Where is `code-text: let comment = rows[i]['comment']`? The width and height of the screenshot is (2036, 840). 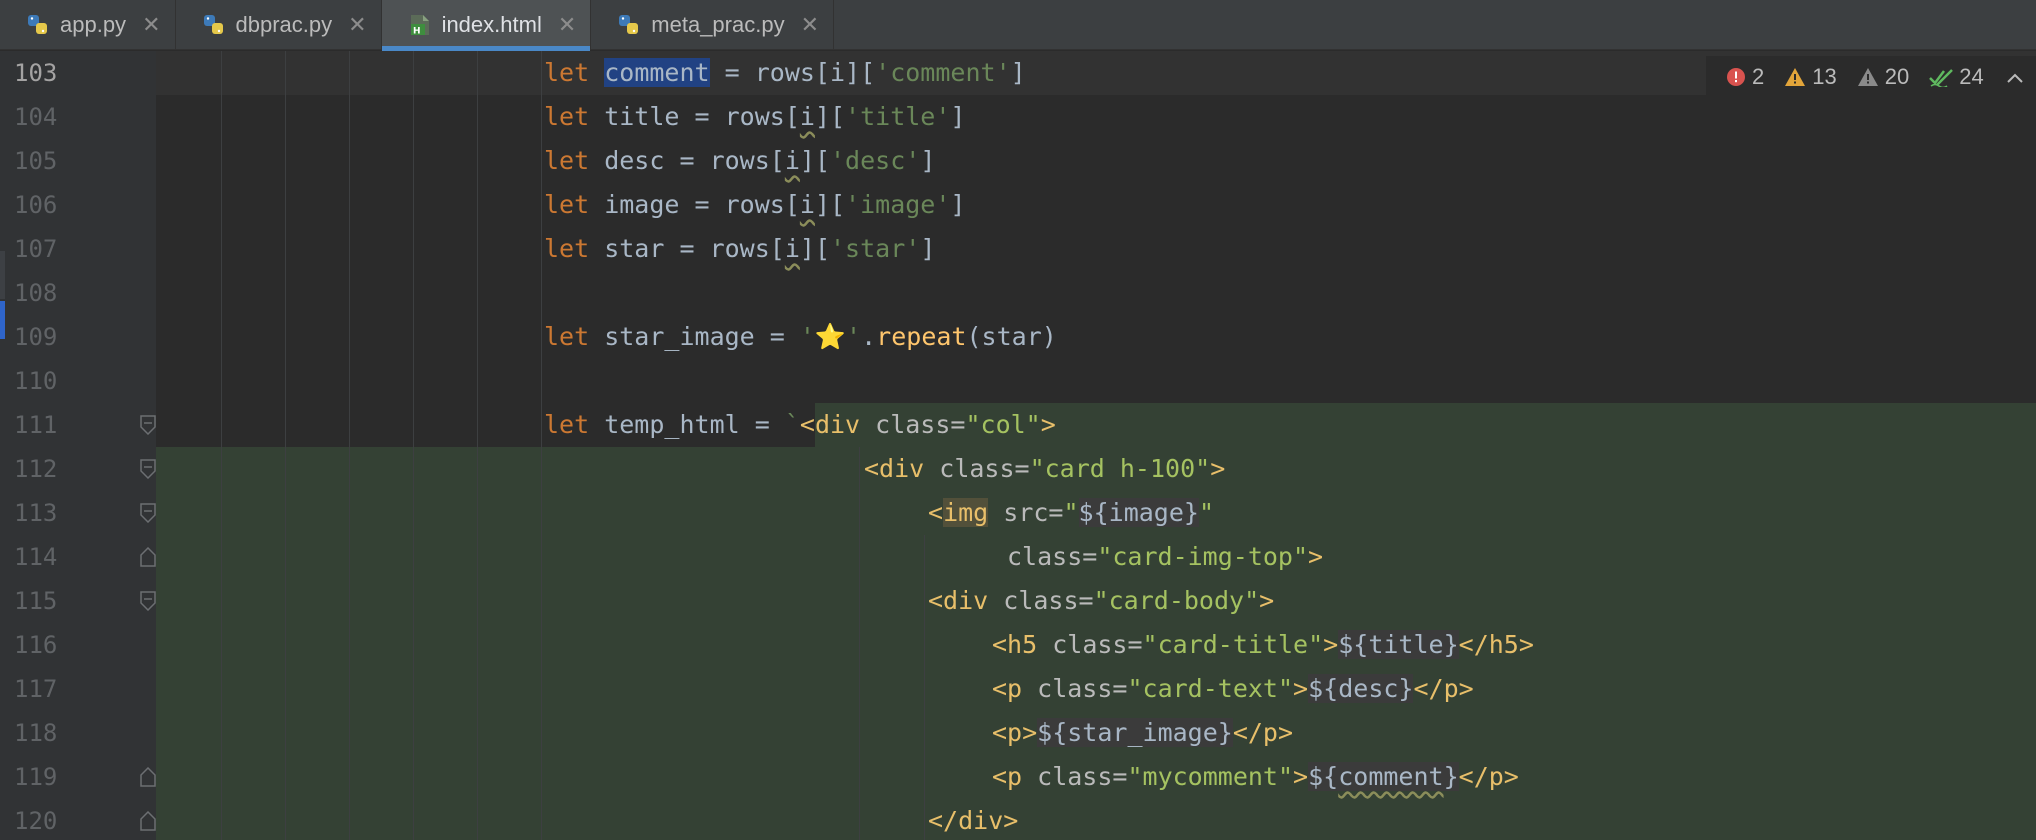
code-text: let comment = rows[i]['comment'] is located at coordinates (785, 72).